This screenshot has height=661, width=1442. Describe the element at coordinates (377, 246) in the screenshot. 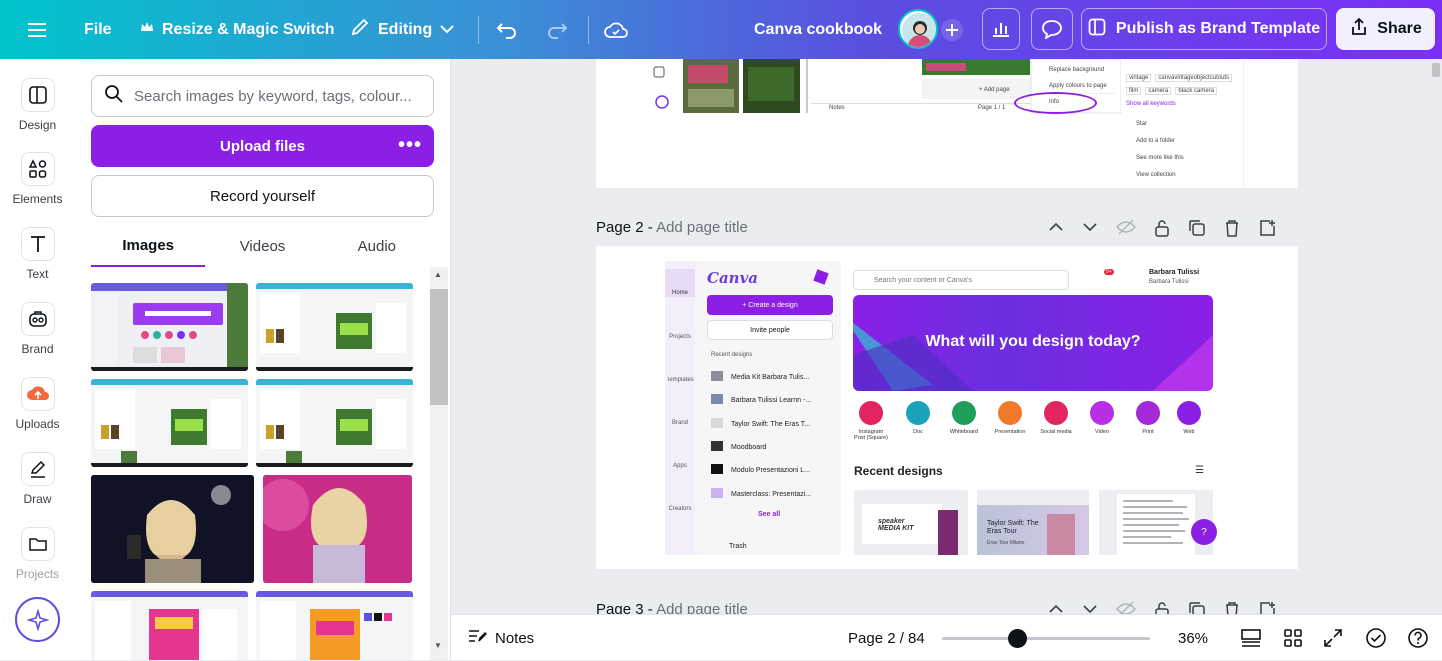

I see `tab-audio: Audio` at that location.